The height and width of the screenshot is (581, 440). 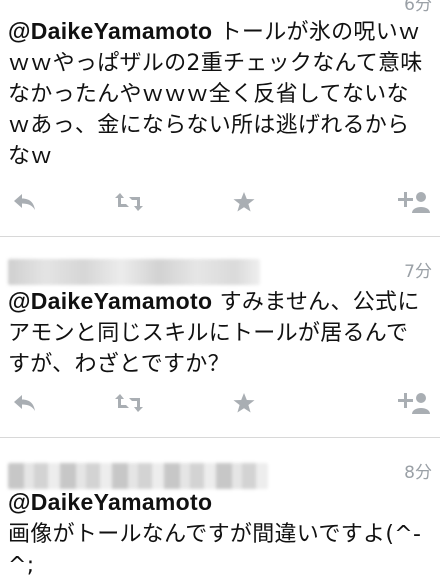 What do you see at coordinates (418, 7) in the screenshot?
I see `tweet-timestamp: 6分` at bounding box center [418, 7].